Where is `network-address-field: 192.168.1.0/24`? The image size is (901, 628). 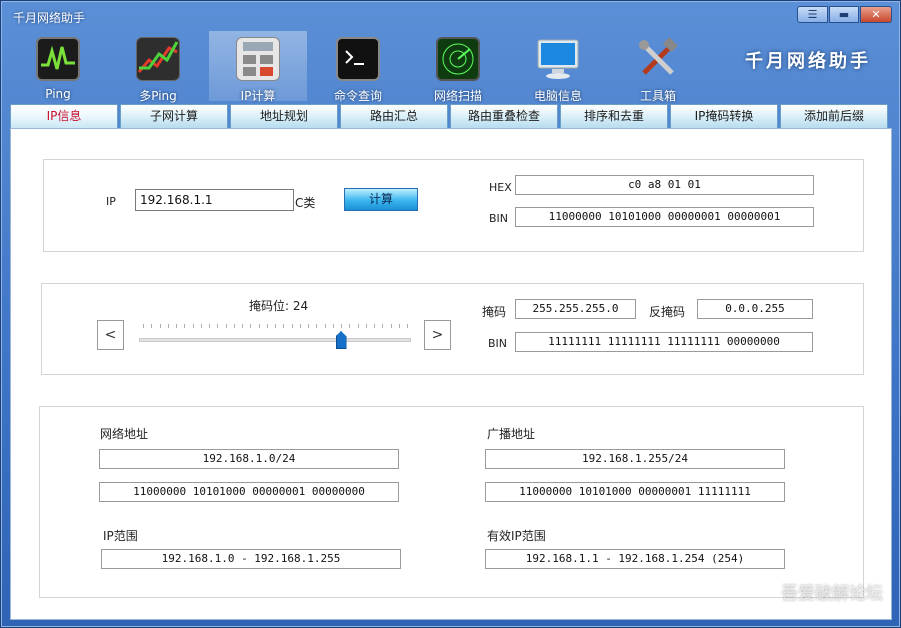
network-address-field: 192.168.1.0/24 is located at coordinates (249, 459).